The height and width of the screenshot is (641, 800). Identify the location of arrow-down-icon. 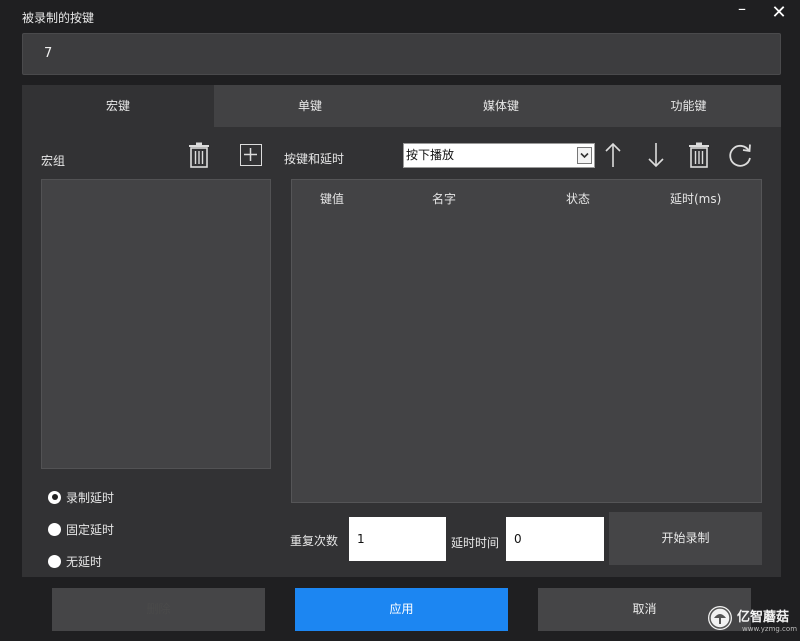
(656, 155).